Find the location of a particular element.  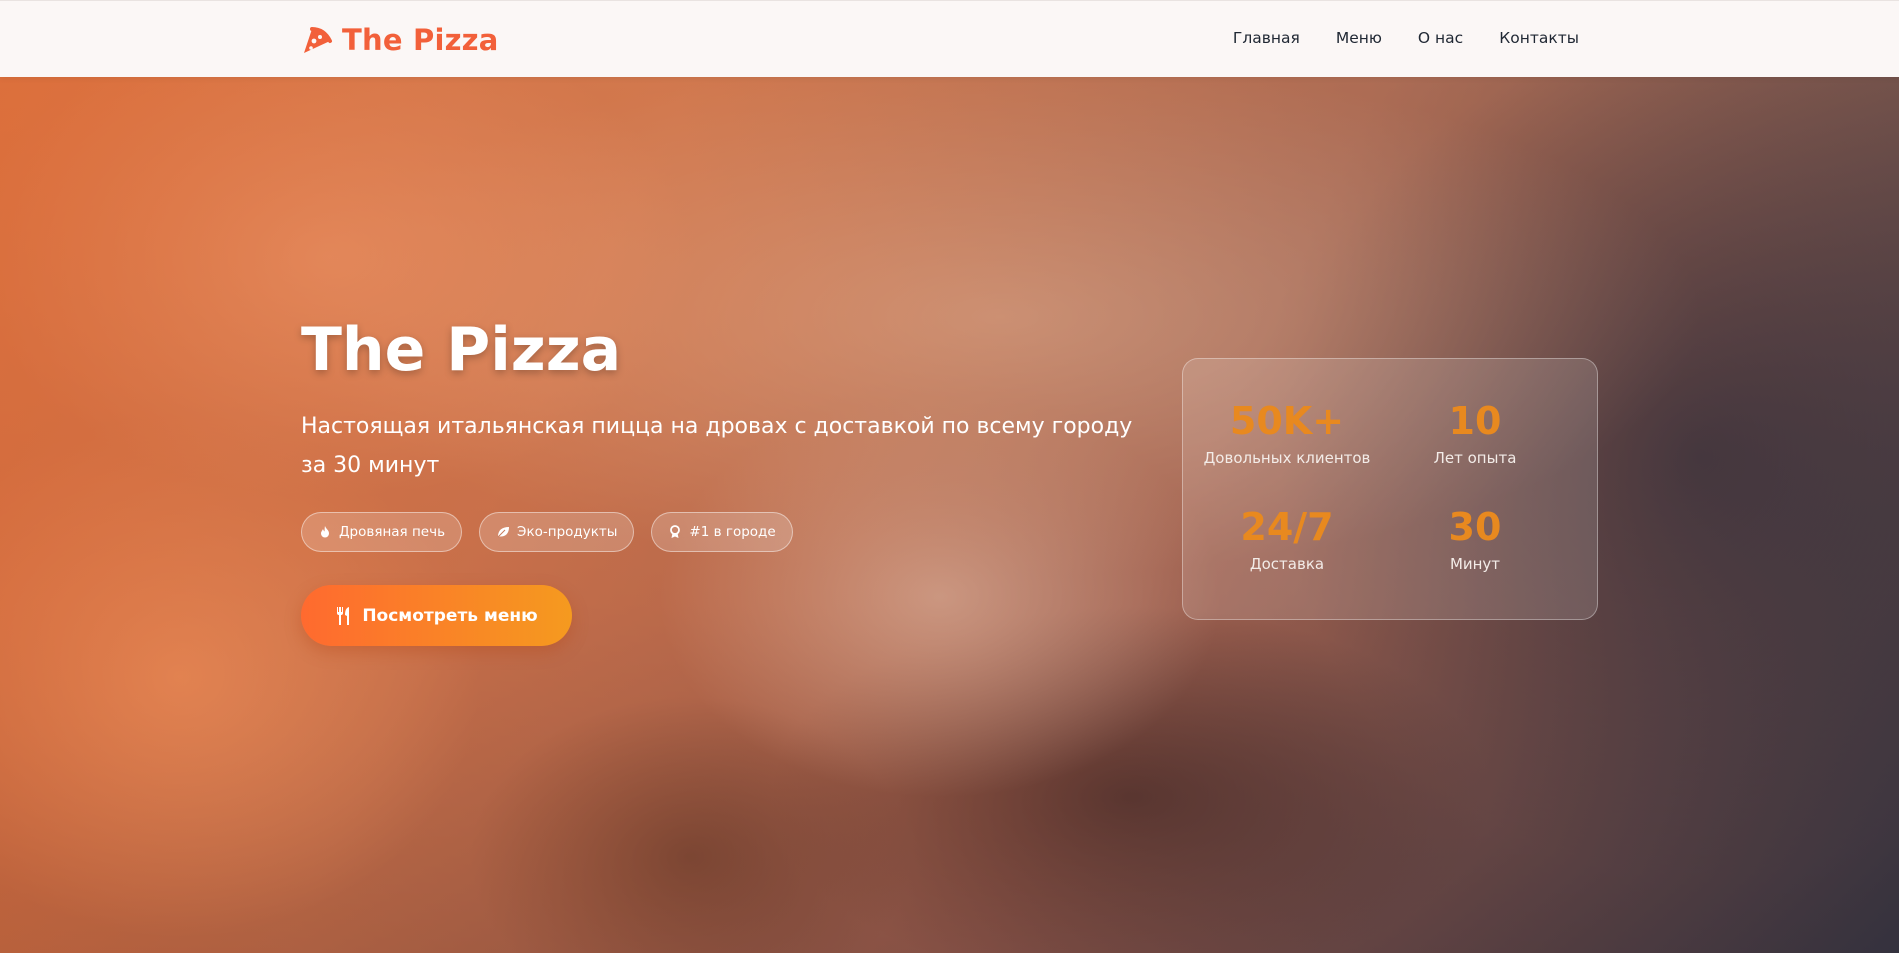

nav-item-contacts: Контакты is located at coordinates (1539, 38).